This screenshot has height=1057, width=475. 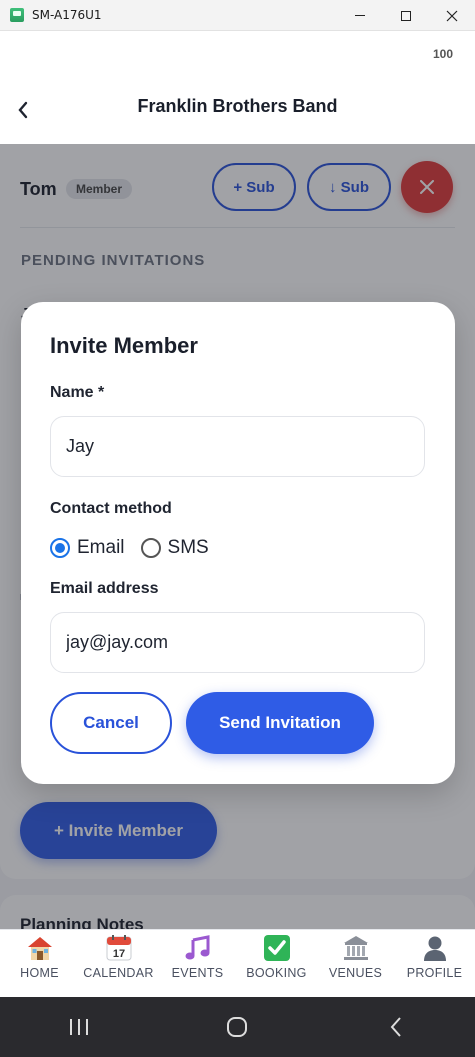 I want to click on sms-radio, so click(x=150, y=548).